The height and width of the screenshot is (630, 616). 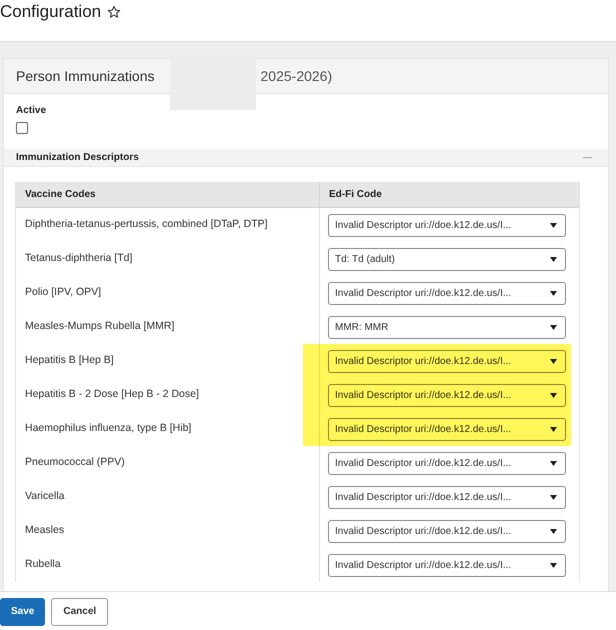 What do you see at coordinates (168, 531) in the screenshot?
I see `table-cell: Measles` at bounding box center [168, 531].